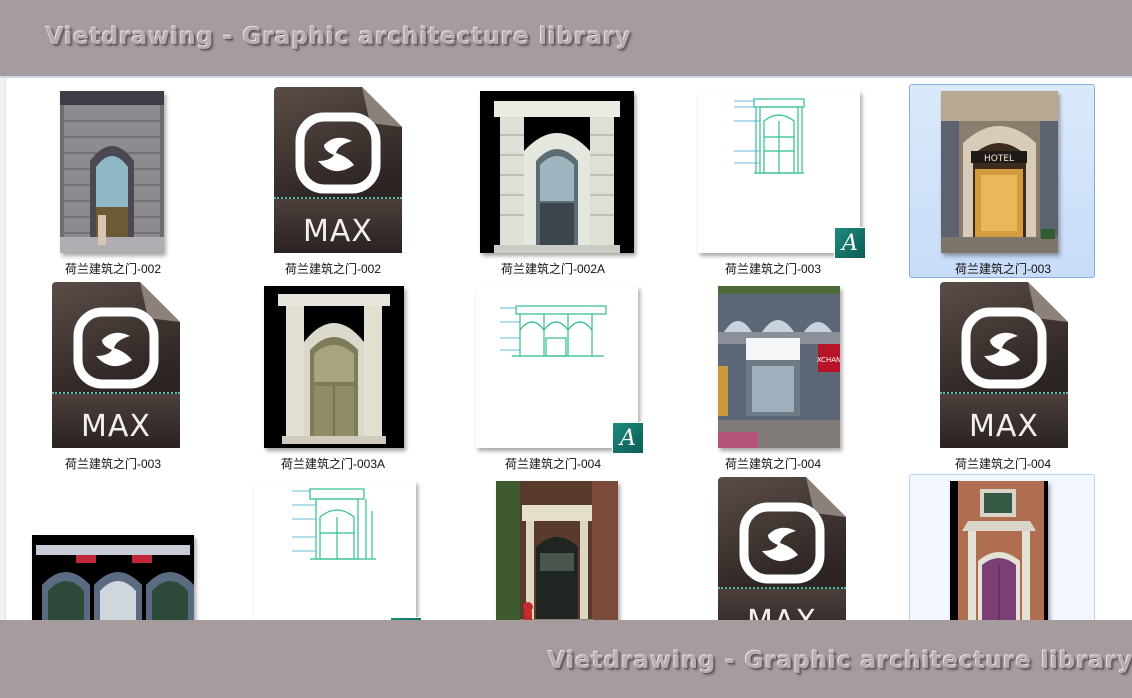 The image size is (1132, 698). Describe the element at coordinates (553, 269) in the screenshot. I see `file-name: 荷兰建筑之门-002A` at that location.